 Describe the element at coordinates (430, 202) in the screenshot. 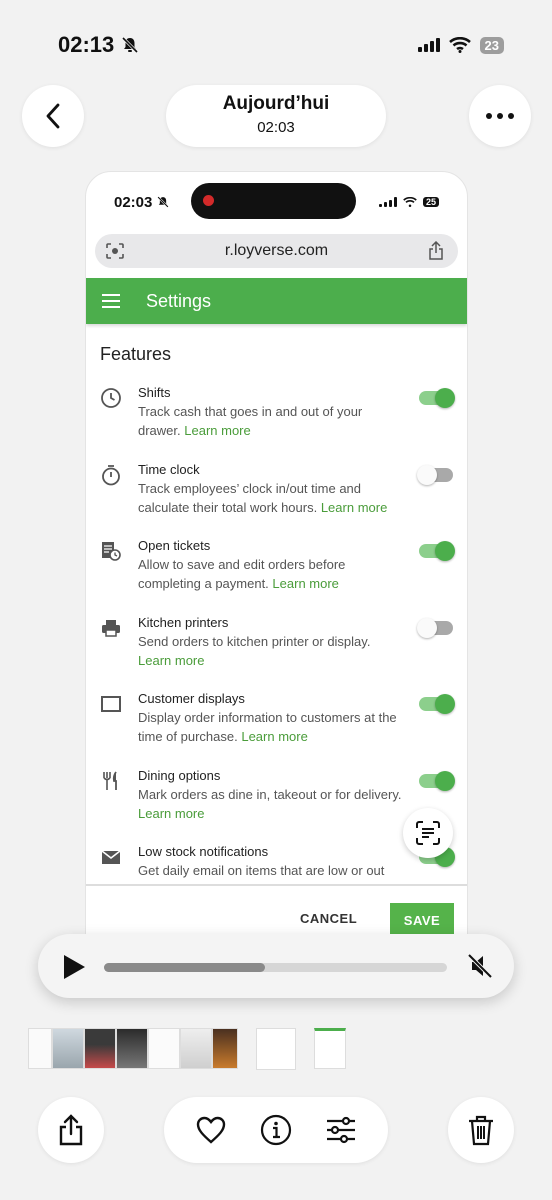

I see `inner-battery: 25` at that location.